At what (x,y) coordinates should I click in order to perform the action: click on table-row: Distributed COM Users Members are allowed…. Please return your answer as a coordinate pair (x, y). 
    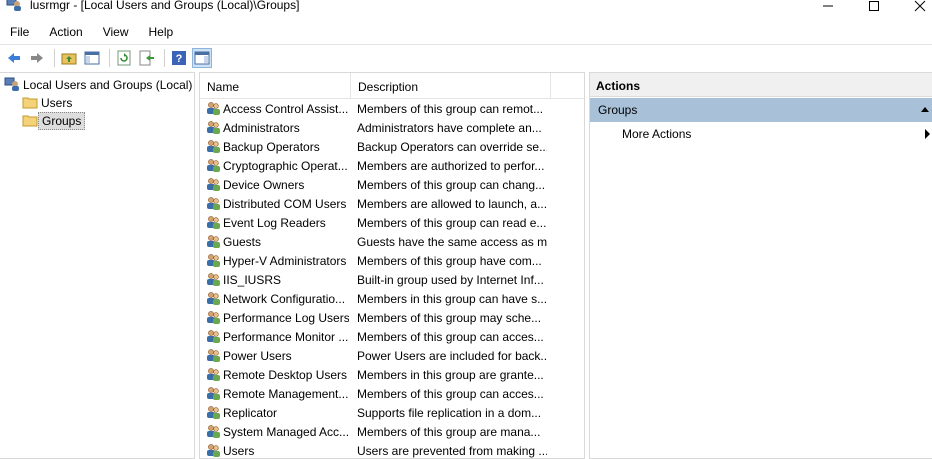
    Looking at the image, I should click on (392, 203).